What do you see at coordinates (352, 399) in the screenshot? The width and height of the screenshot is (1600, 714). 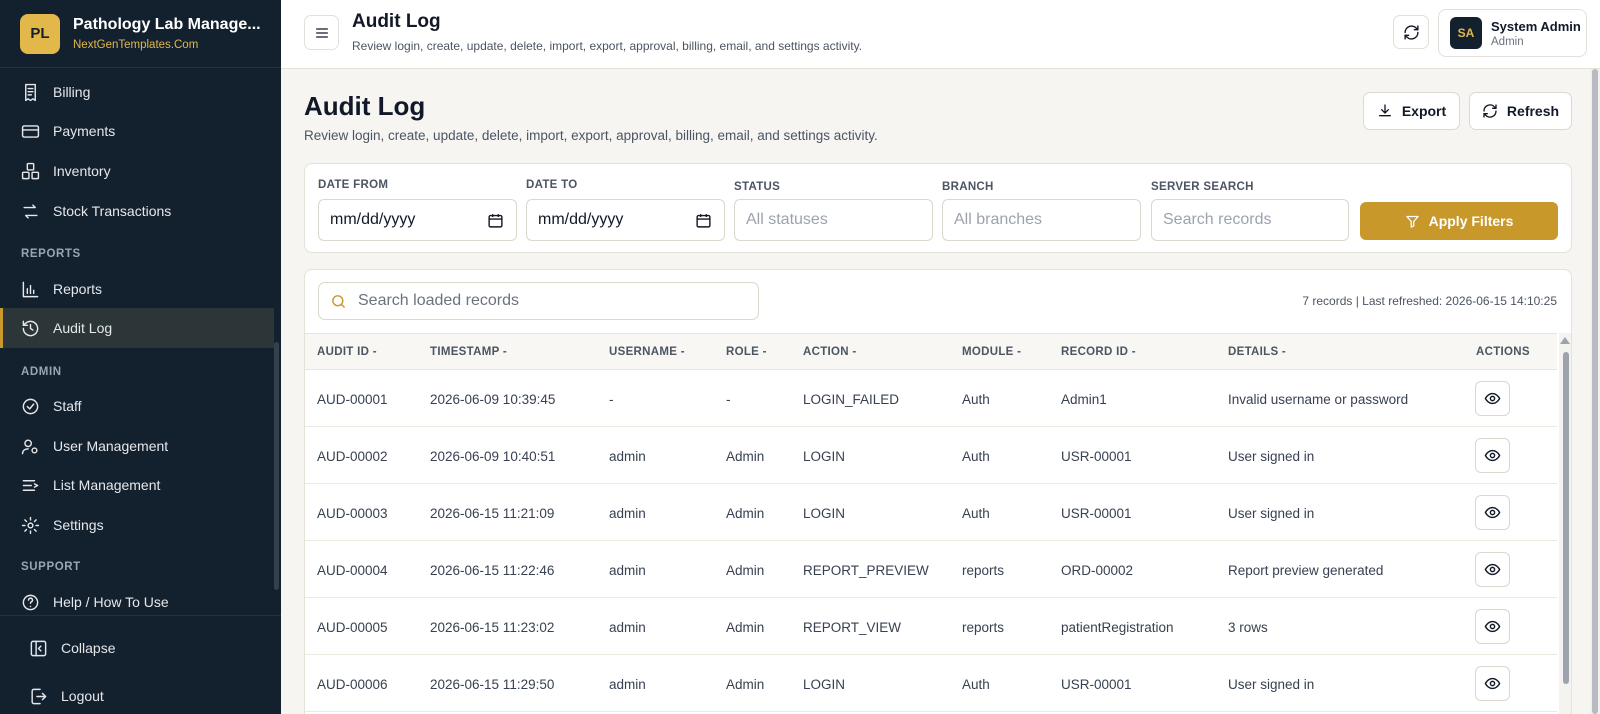 I see `cell-audit-id: AUD-00001` at bounding box center [352, 399].